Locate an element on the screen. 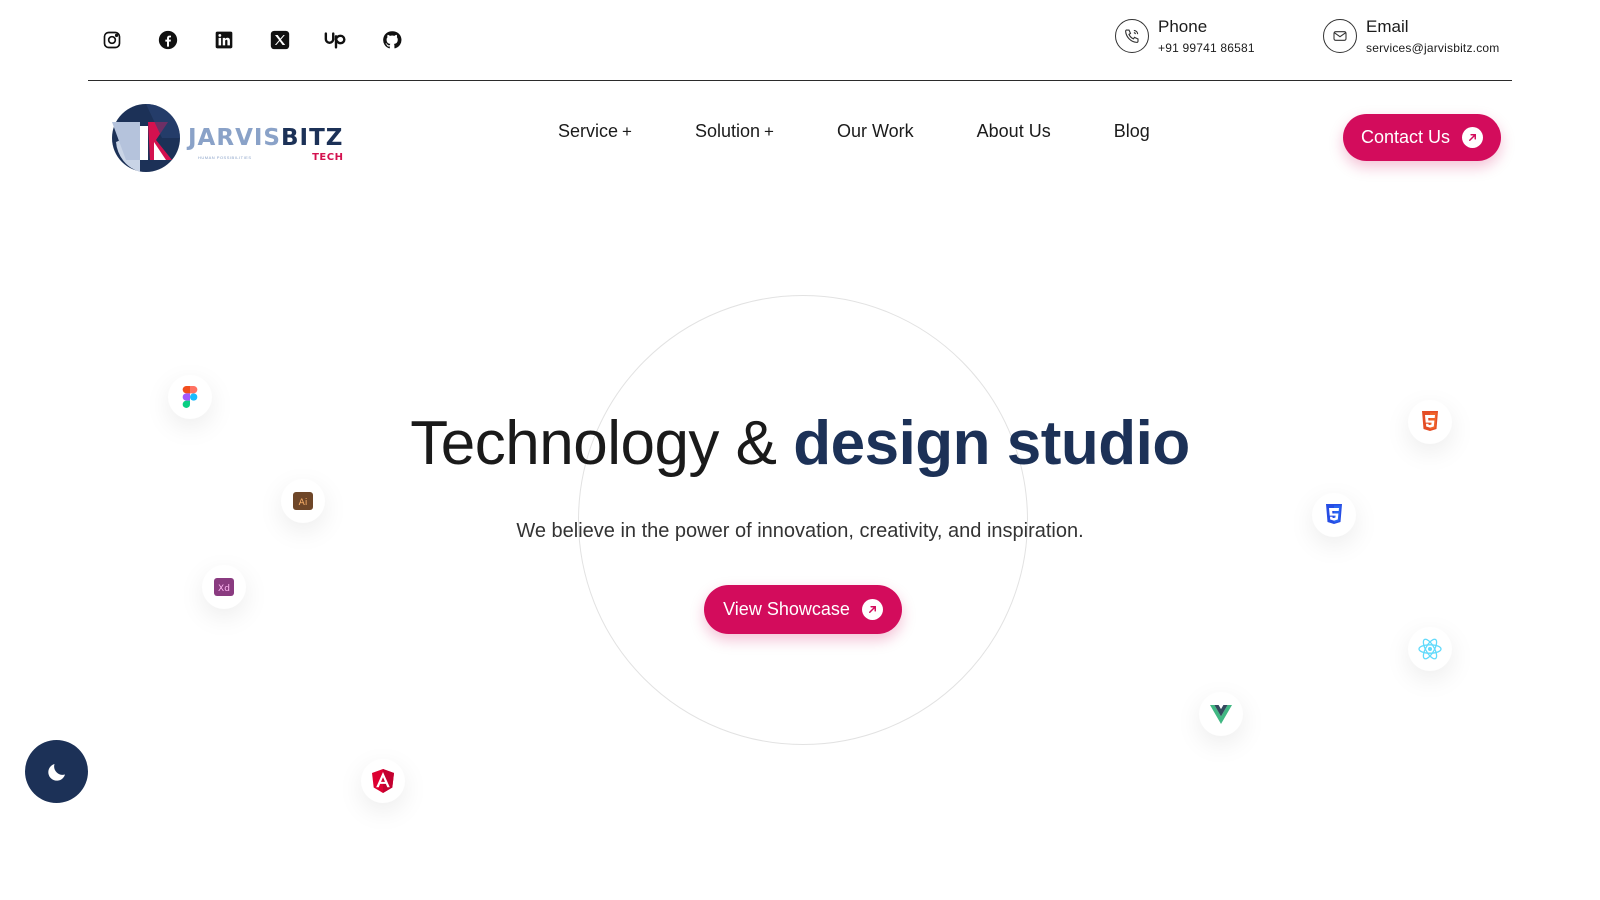 The image size is (1600, 900). nav-blog-label: Blog is located at coordinates (1131, 131).